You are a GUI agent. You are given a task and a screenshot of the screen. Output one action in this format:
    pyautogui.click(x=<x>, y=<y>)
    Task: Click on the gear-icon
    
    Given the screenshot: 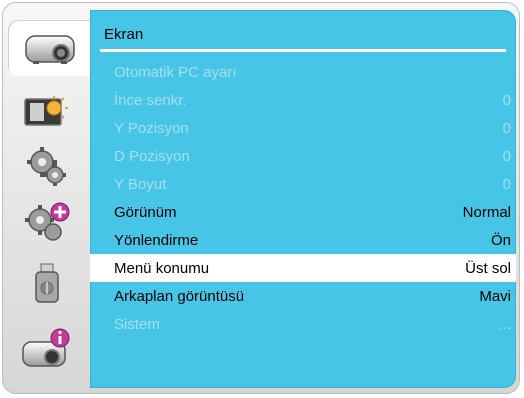 What is the action you would take?
    pyautogui.click(x=47, y=166)
    